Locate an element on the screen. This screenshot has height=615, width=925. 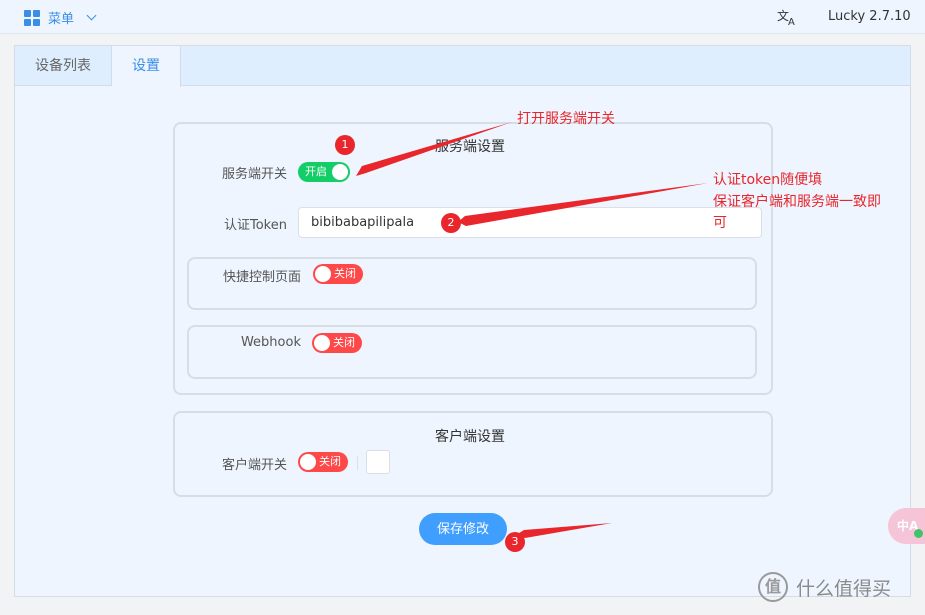
server-settings-title: 服务端设置 is located at coordinates (470, 147).